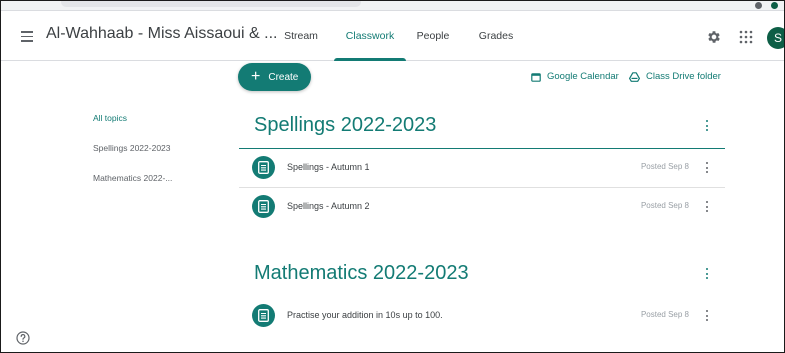  I want to click on gear-icon, so click(714, 37).